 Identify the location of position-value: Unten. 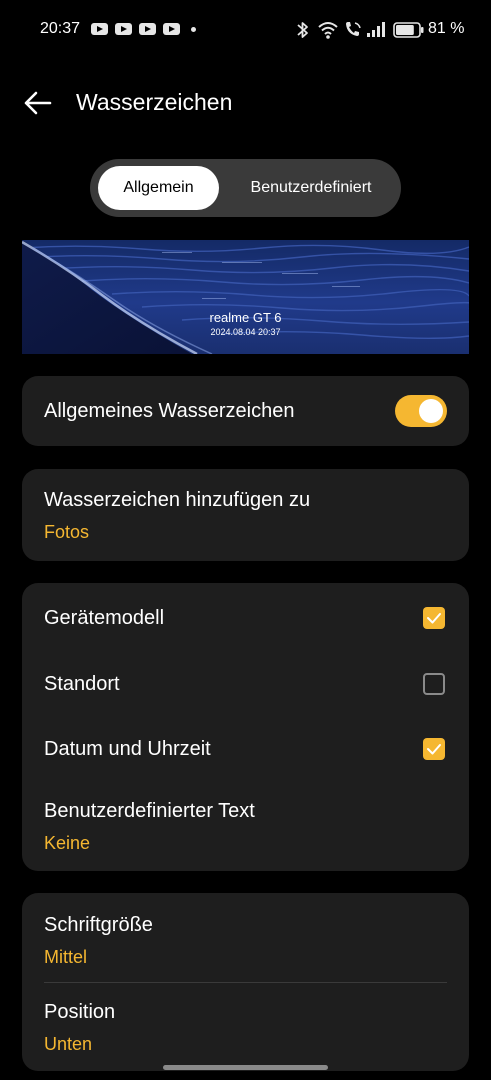
(68, 1044).